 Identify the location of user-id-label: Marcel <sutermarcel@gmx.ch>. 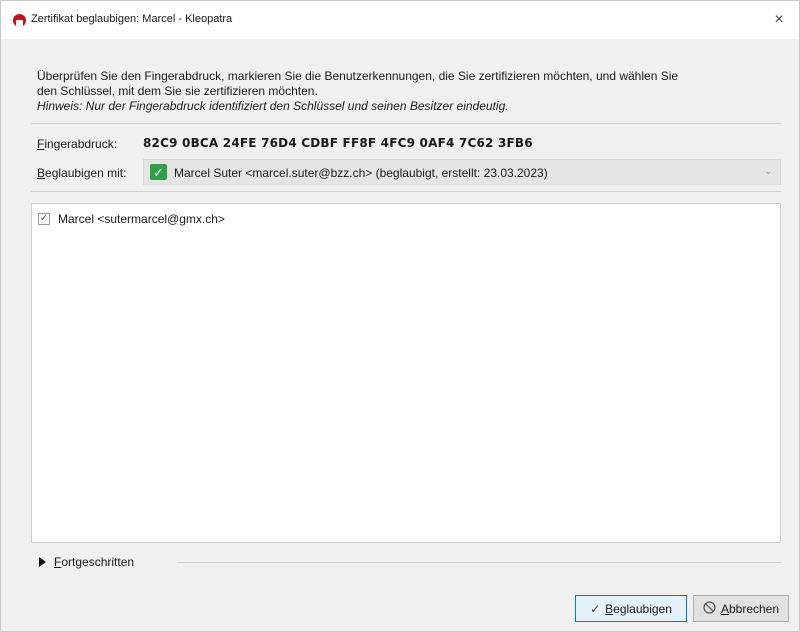
(141, 219).